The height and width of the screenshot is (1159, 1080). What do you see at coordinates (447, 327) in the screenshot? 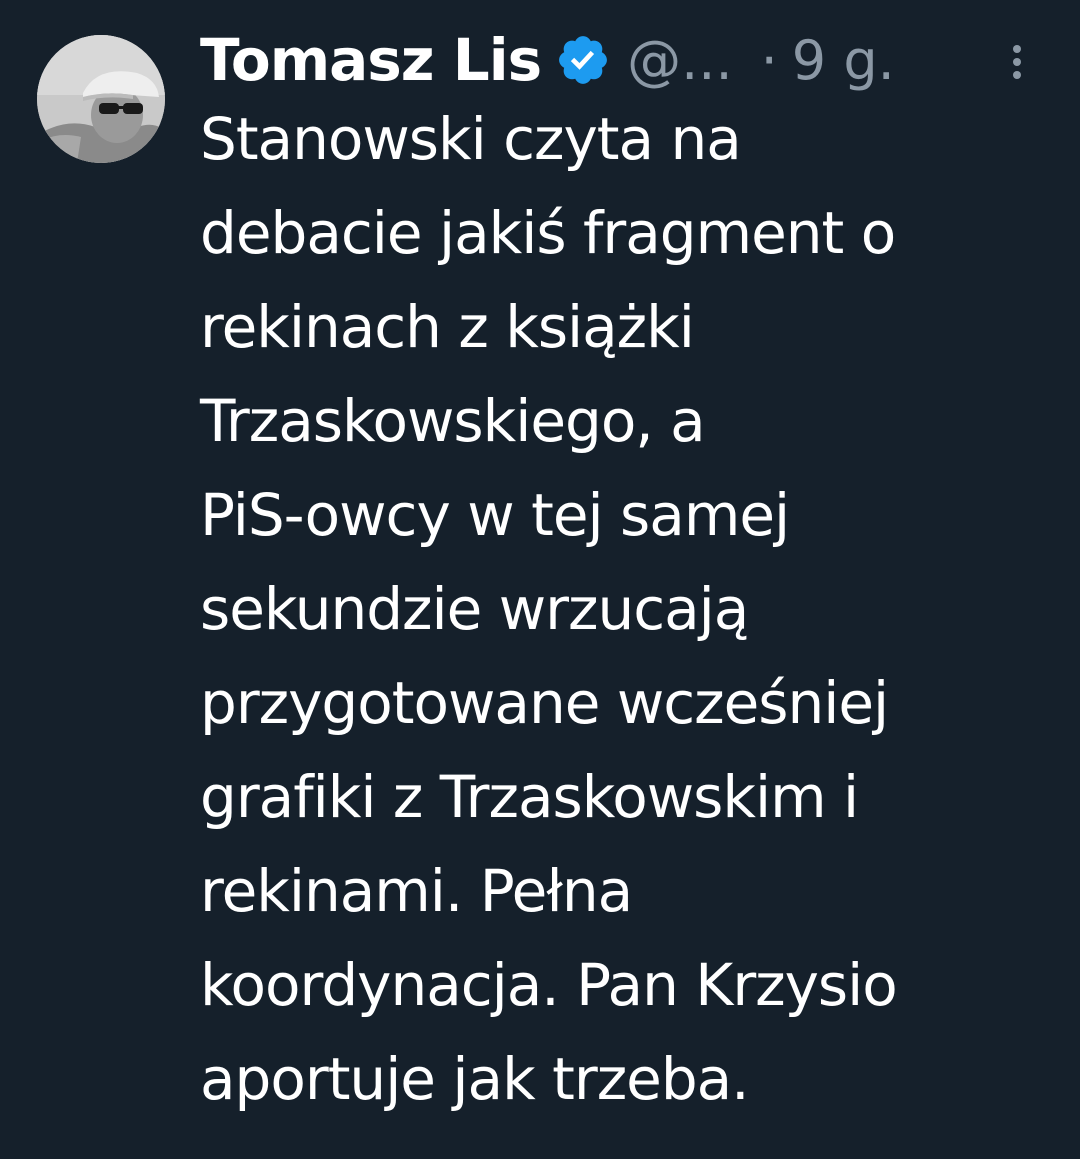
I see `tweet-text-line: rekinach z książki` at bounding box center [447, 327].